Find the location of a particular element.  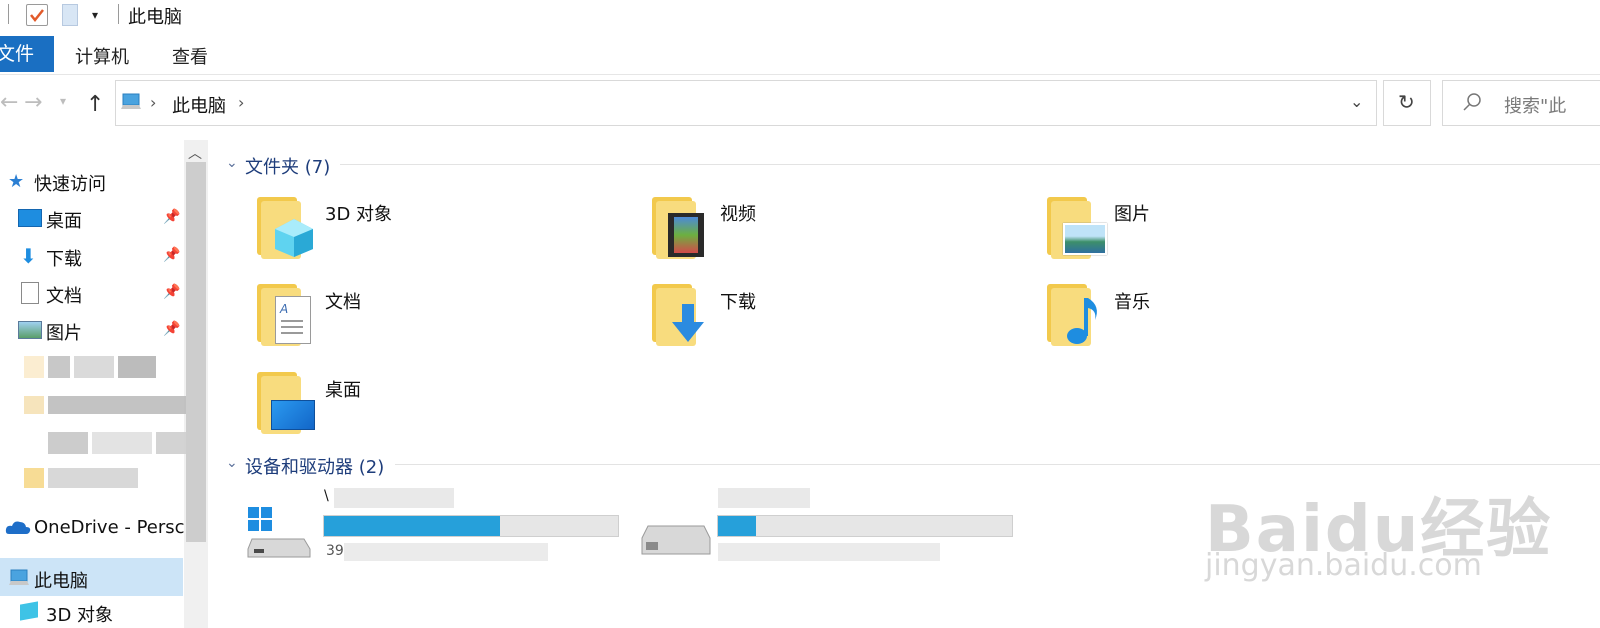

redacted-nav-items is located at coordinates (100, 428).